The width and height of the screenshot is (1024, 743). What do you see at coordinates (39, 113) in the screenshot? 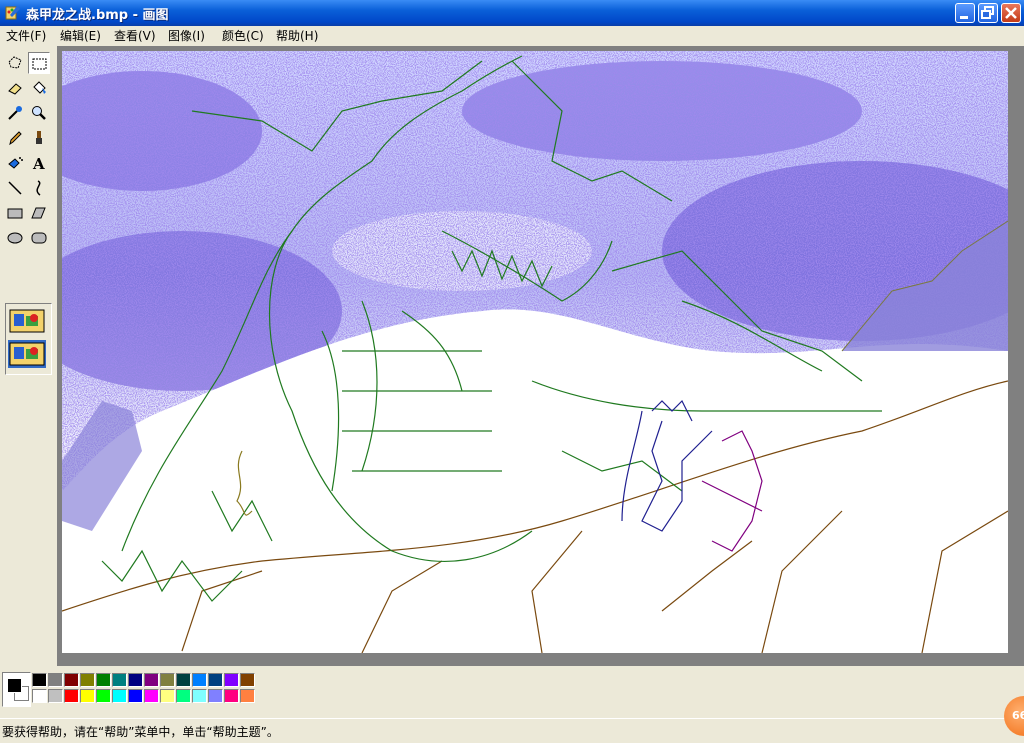
I see `magnifier-icon` at bounding box center [39, 113].